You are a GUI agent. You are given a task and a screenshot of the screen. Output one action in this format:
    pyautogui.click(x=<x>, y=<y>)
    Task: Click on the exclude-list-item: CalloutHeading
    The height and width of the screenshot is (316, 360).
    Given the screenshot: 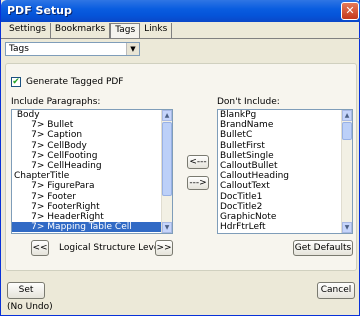 What is the action you would take?
    pyautogui.click(x=285, y=176)
    